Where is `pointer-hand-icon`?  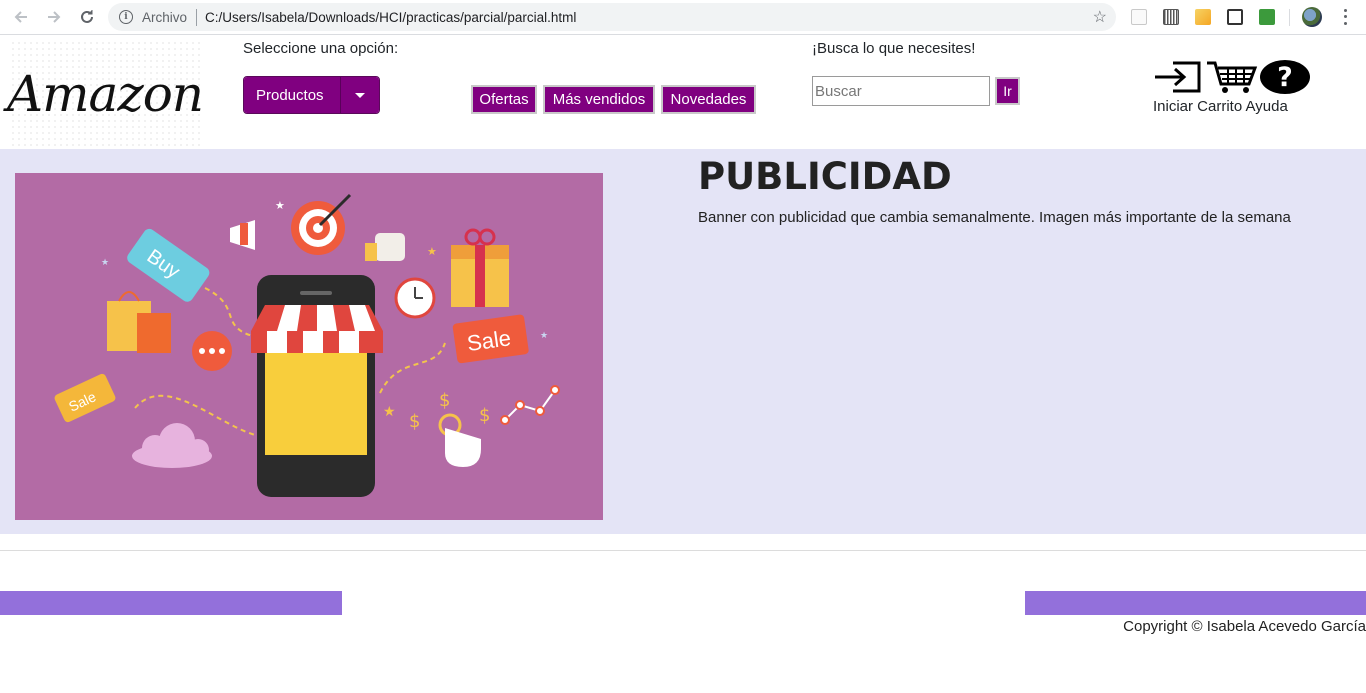 pointer-hand-icon is located at coordinates (459, 440).